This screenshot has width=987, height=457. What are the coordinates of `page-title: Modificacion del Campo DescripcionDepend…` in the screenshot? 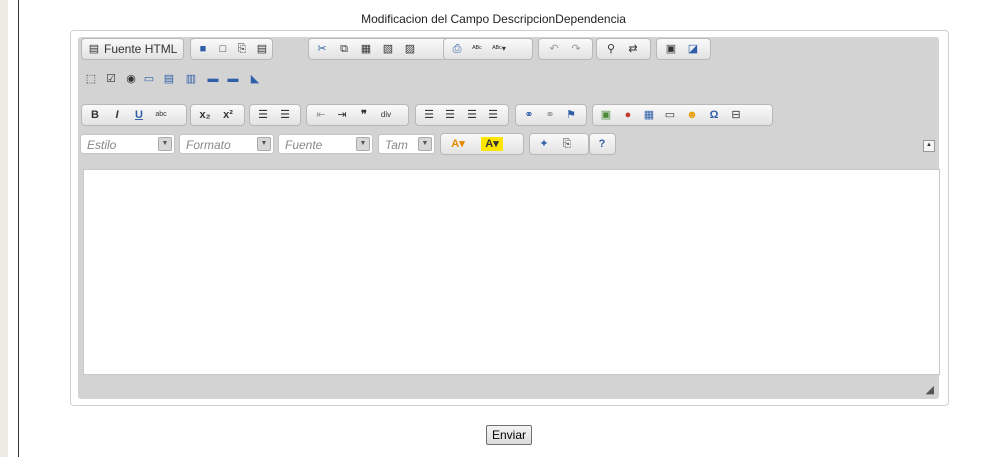 It's located at (493, 19).